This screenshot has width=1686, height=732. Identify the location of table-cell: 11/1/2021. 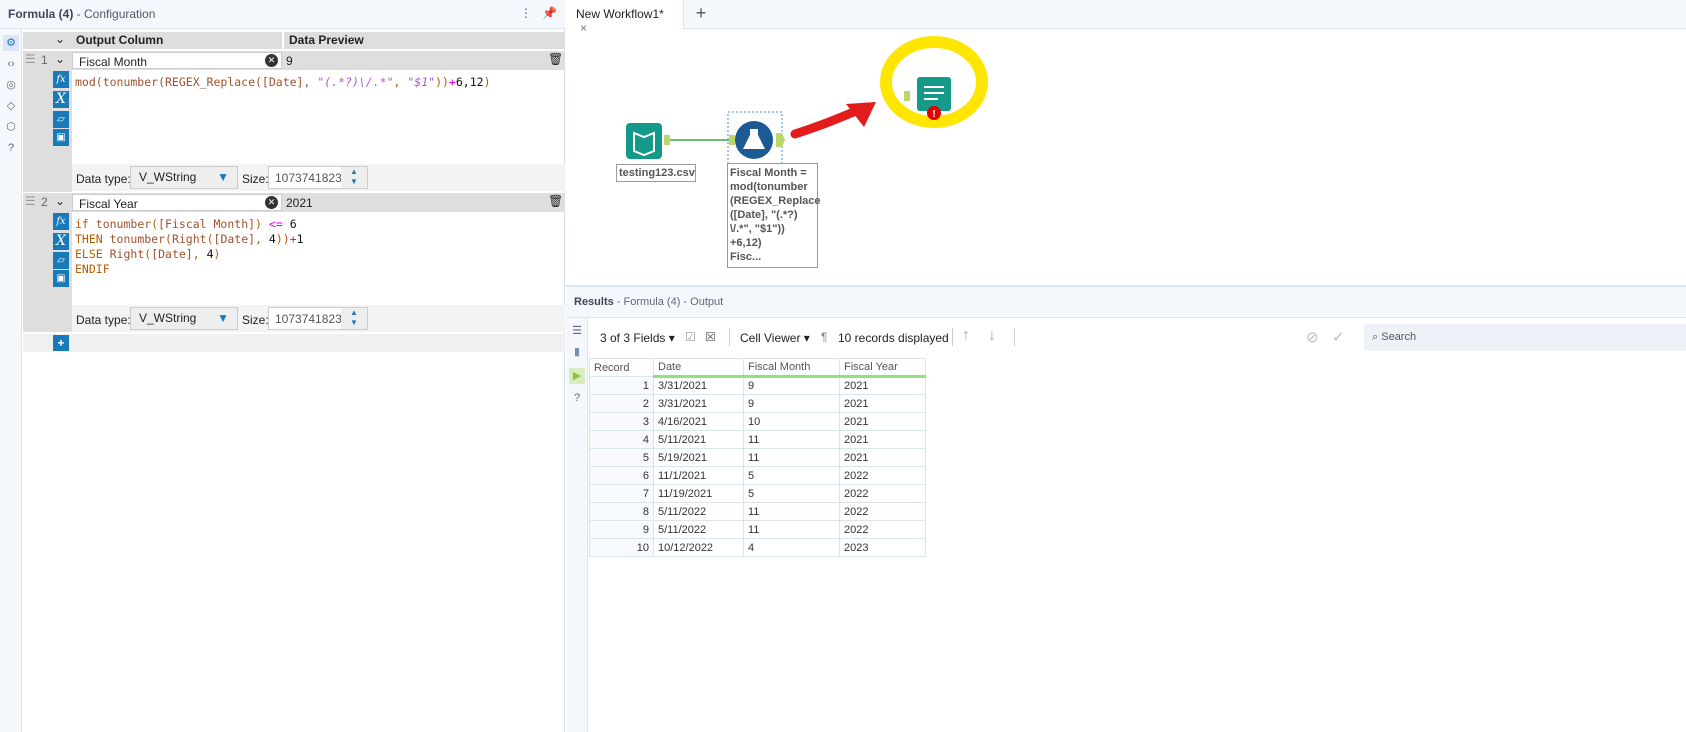
(698, 475).